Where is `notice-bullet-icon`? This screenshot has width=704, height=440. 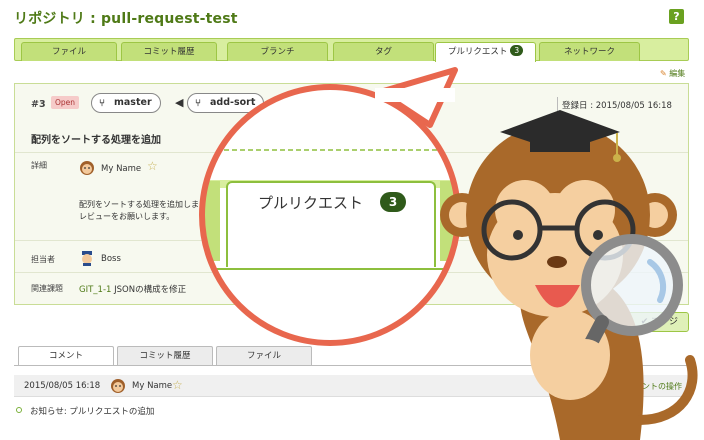
notice-bullet-icon is located at coordinates (19, 410).